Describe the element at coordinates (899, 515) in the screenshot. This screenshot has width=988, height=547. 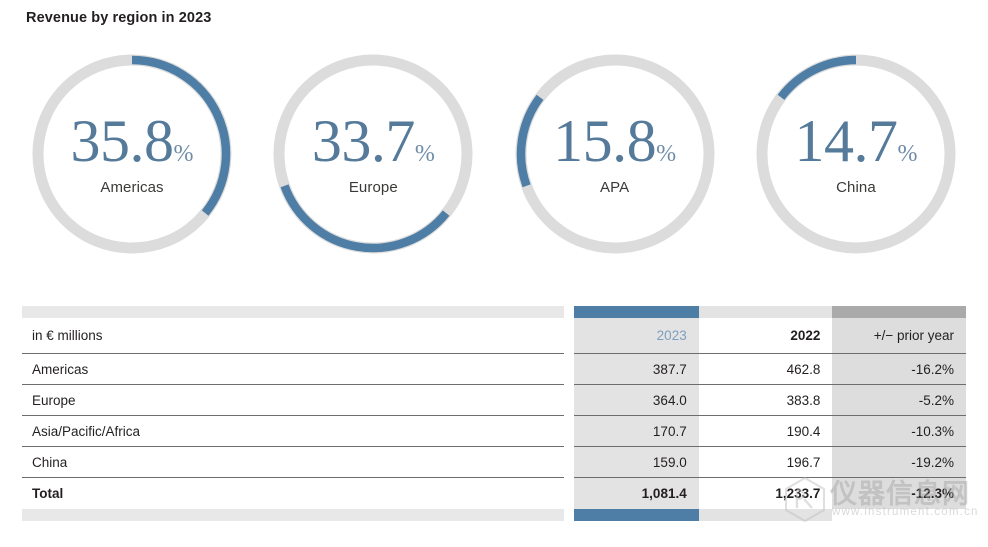
I see `cap-bottom-column-delta` at that location.